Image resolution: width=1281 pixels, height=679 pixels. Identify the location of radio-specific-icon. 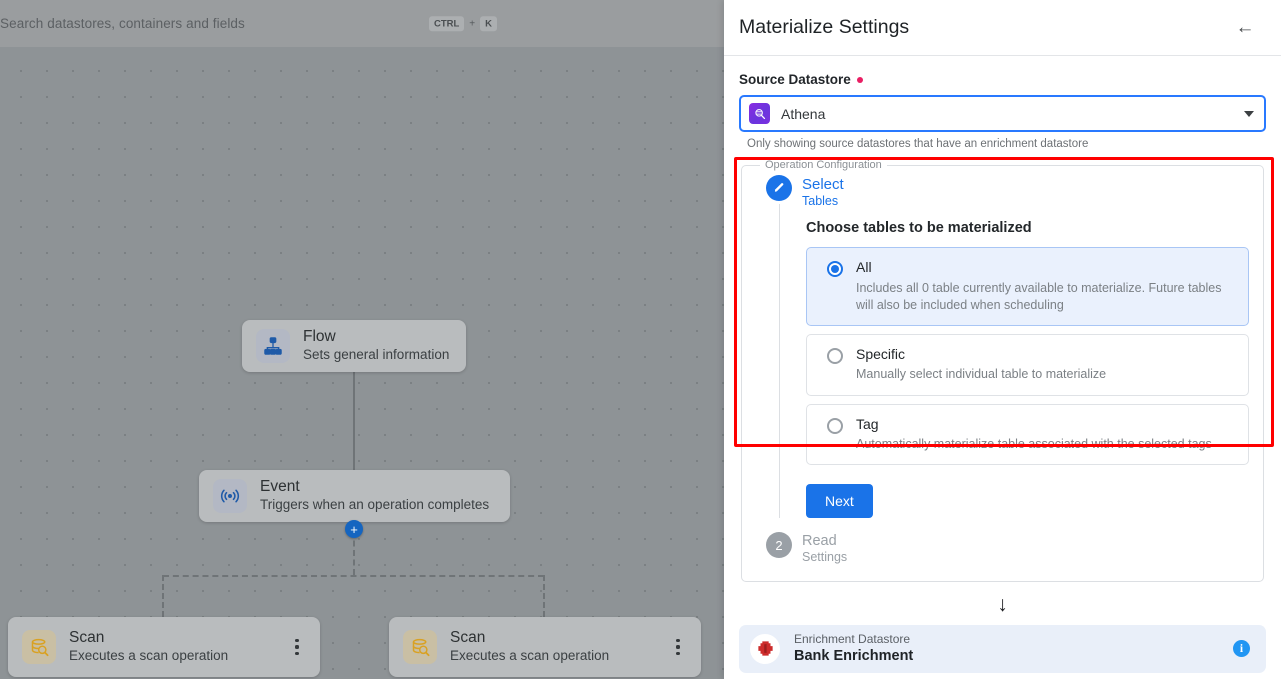
(835, 356).